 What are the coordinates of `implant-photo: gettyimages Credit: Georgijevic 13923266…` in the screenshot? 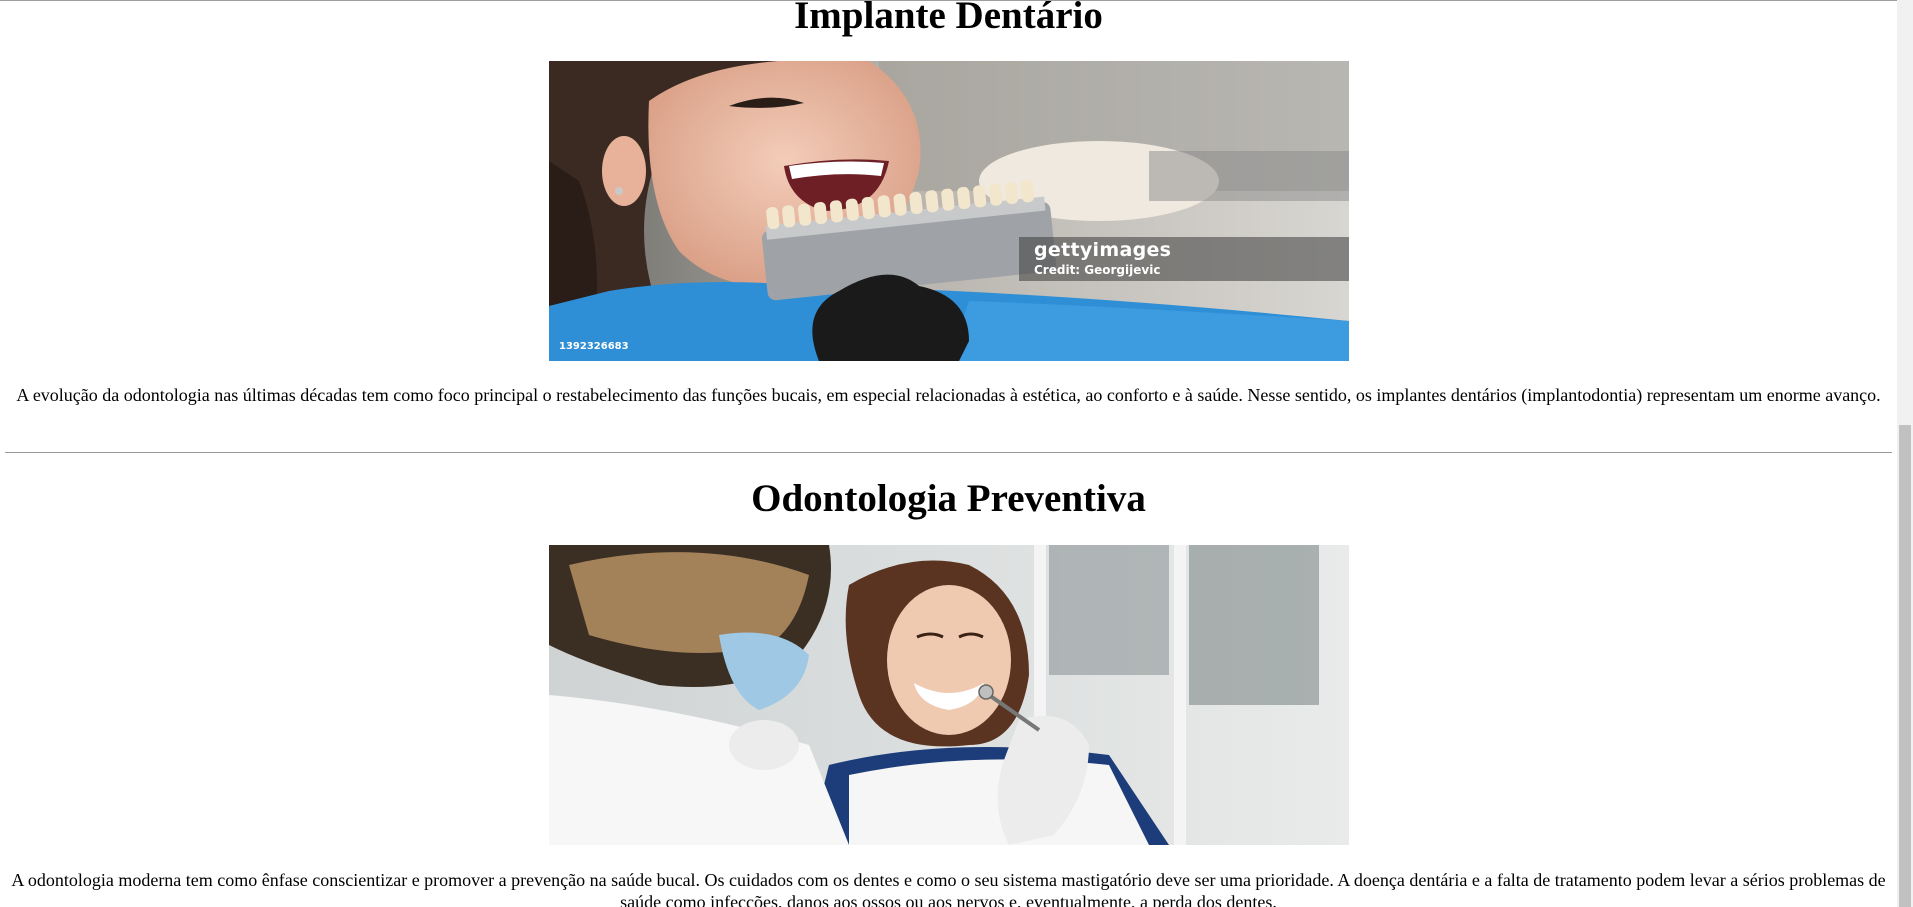 It's located at (949, 211).